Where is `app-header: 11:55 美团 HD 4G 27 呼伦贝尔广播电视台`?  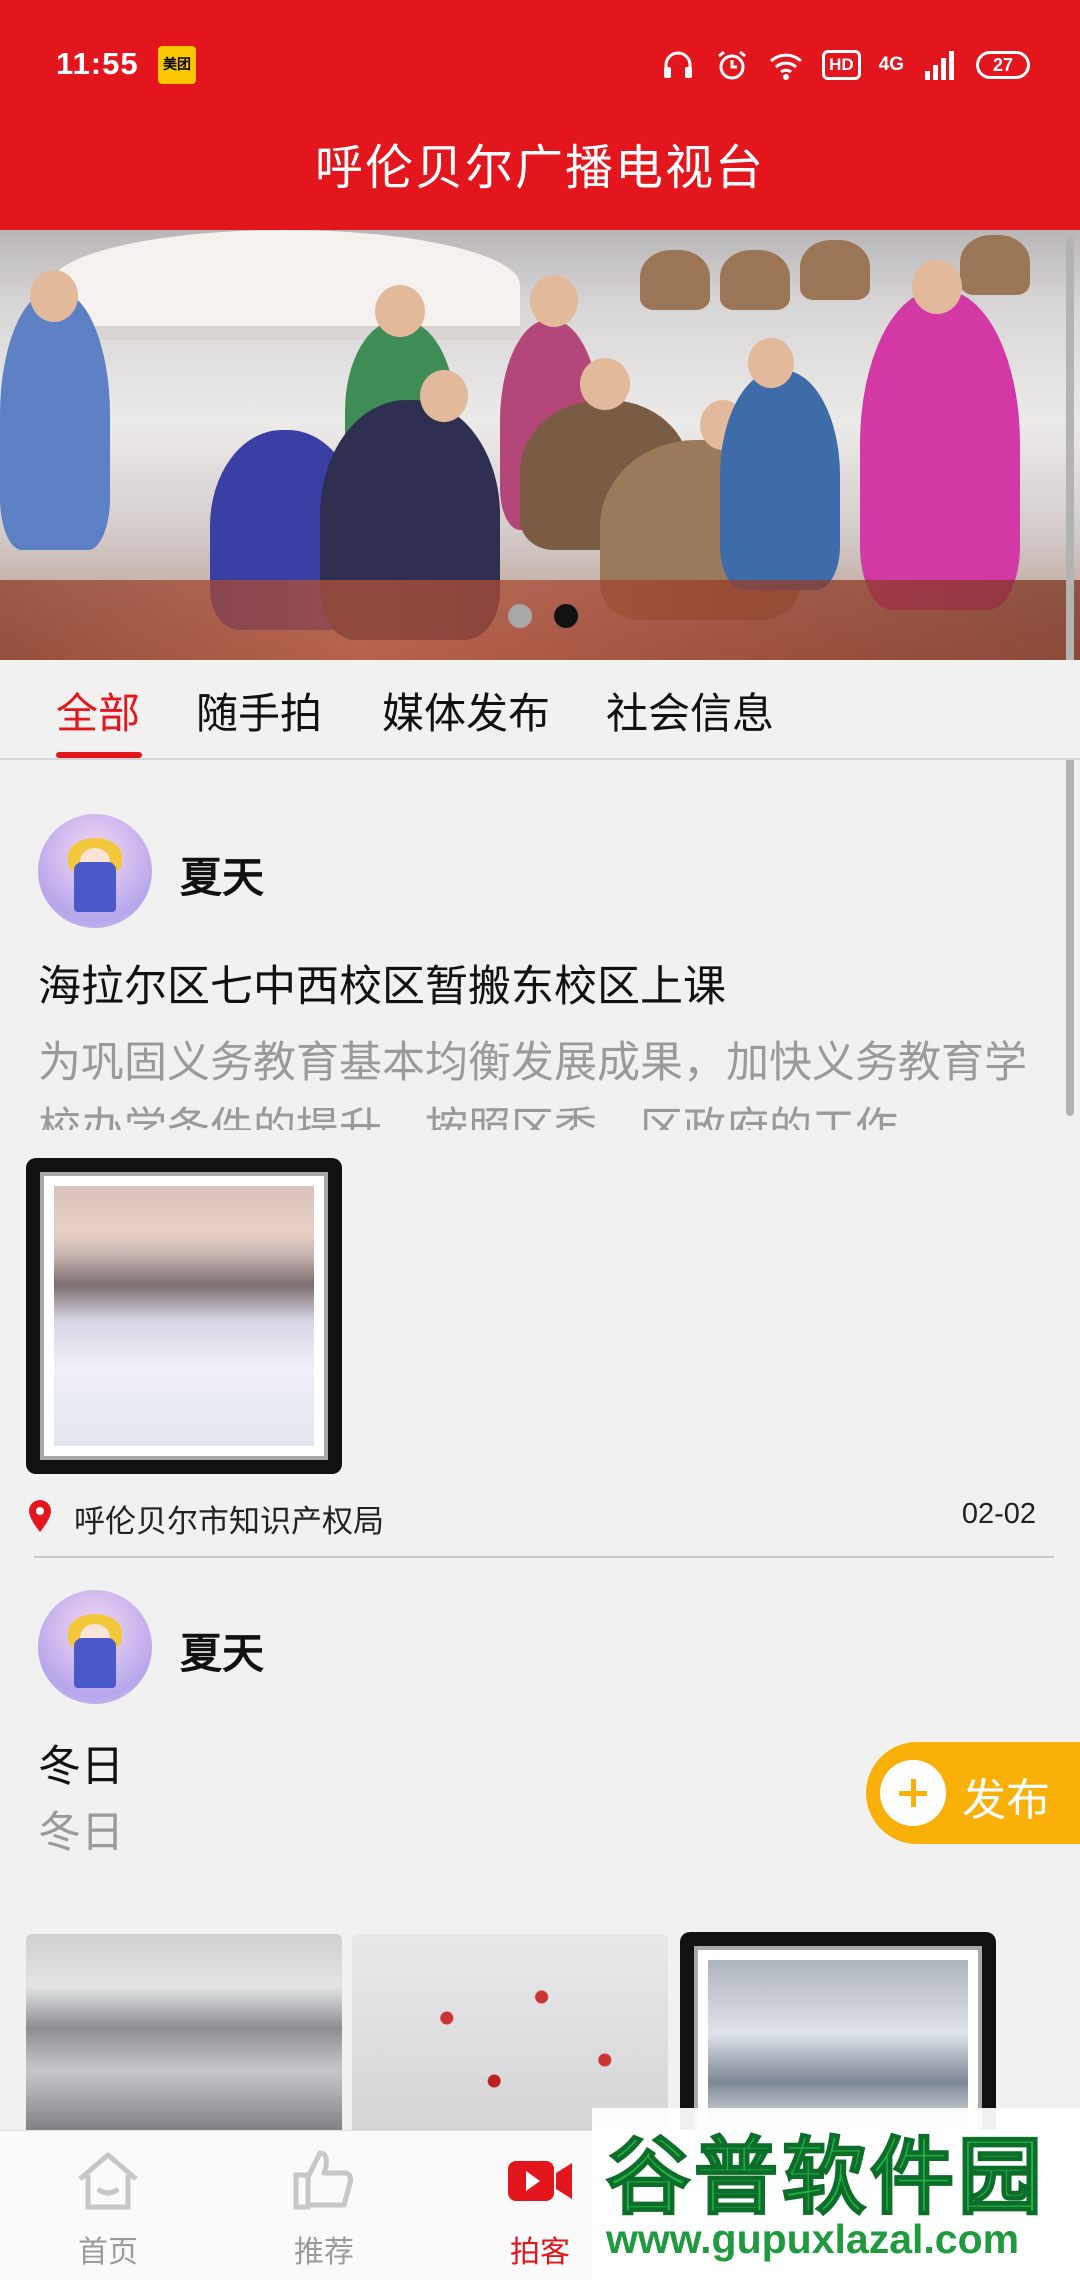
app-header: 11:55 美团 HD 4G 27 呼伦贝尔广播电视台 is located at coordinates (540, 115).